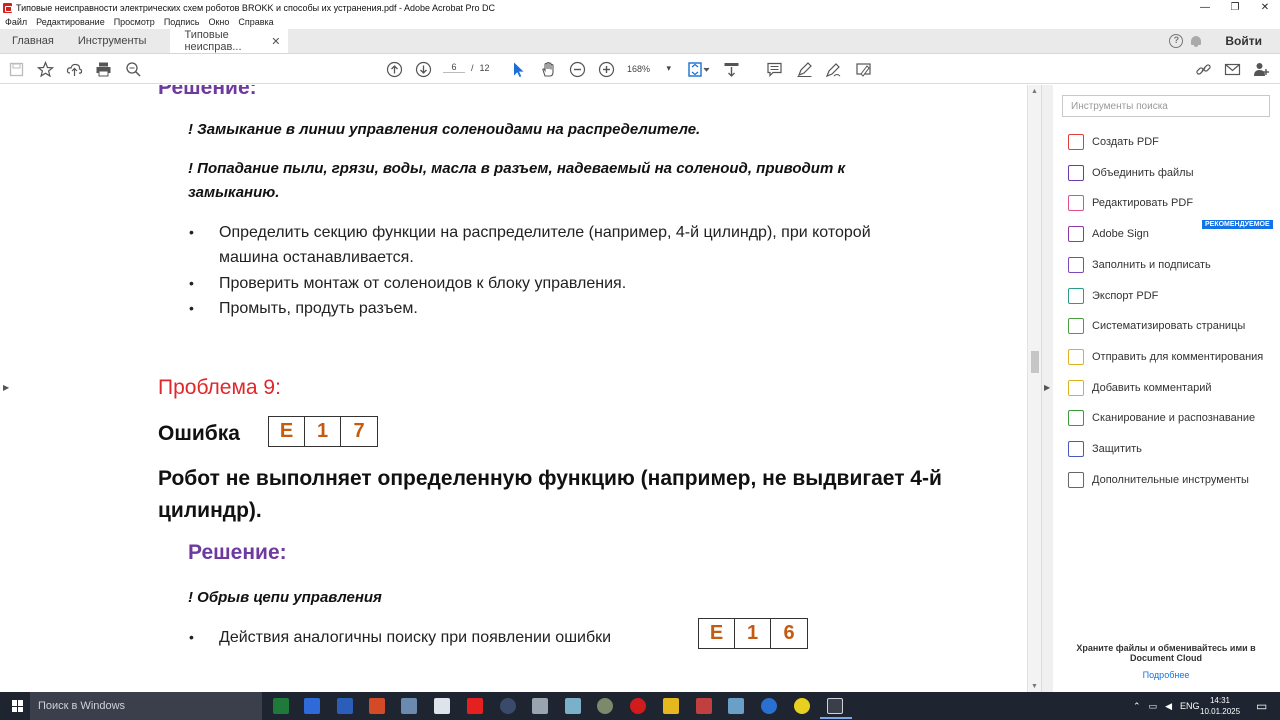 The width and height of the screenshot is (1280, 720). What do you see at coordinates (1235, 7) in the screenshot?
I see `maximize-button: ❐` at bounding box center [1235, 7].